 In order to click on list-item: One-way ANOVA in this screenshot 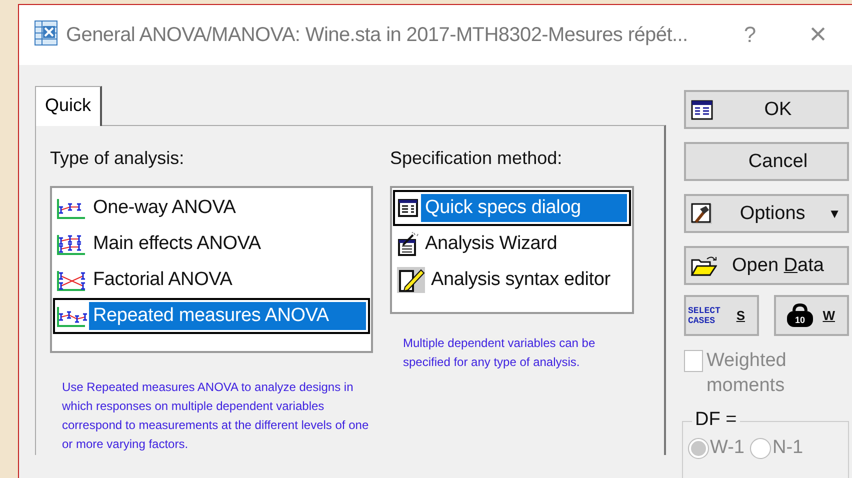, I will do `click(164, 208)`.